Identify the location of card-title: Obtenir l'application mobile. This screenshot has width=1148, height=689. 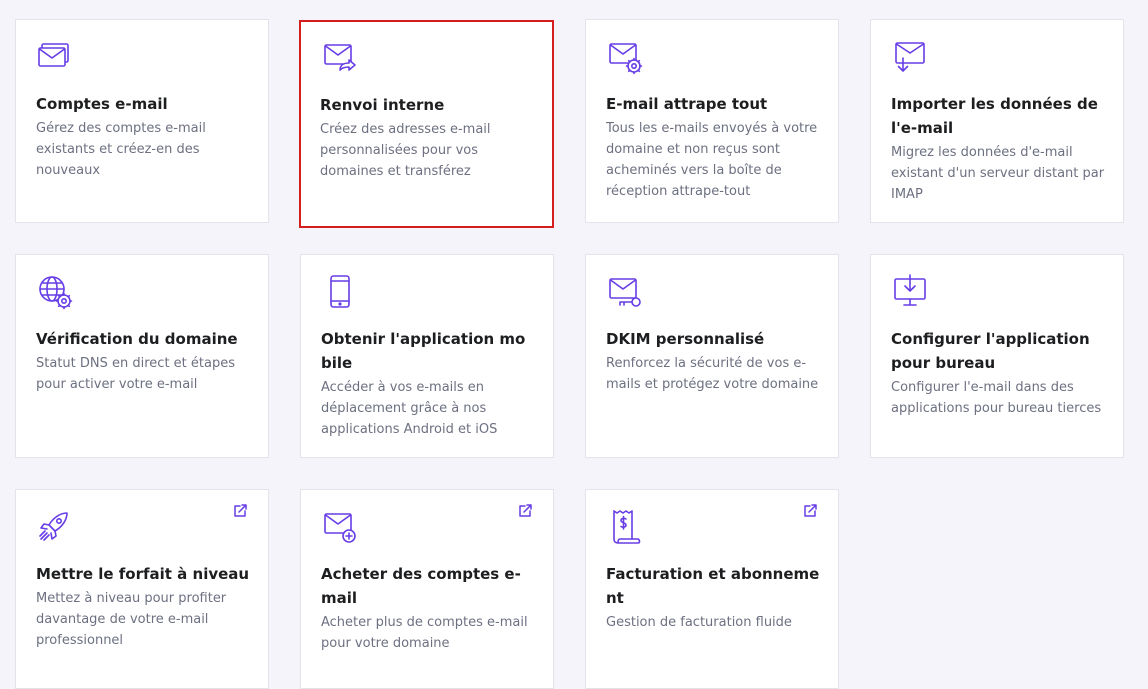
(423, 351).